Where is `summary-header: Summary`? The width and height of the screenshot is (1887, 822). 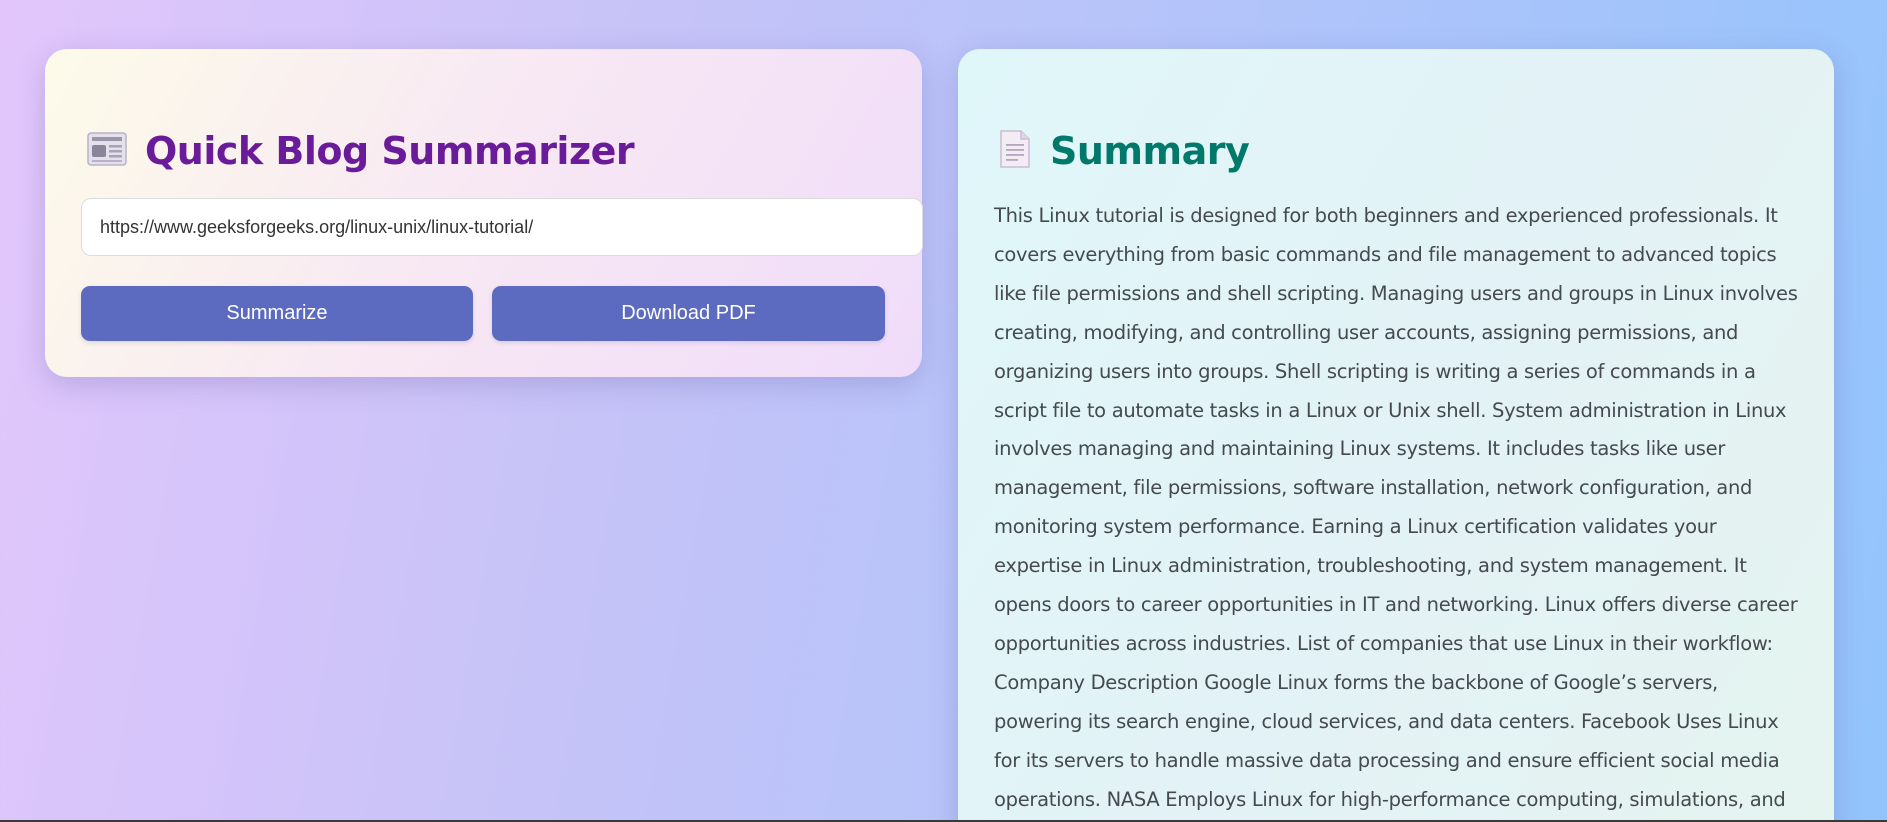 summary-header: Summary is located at coordinates (1124, 151).